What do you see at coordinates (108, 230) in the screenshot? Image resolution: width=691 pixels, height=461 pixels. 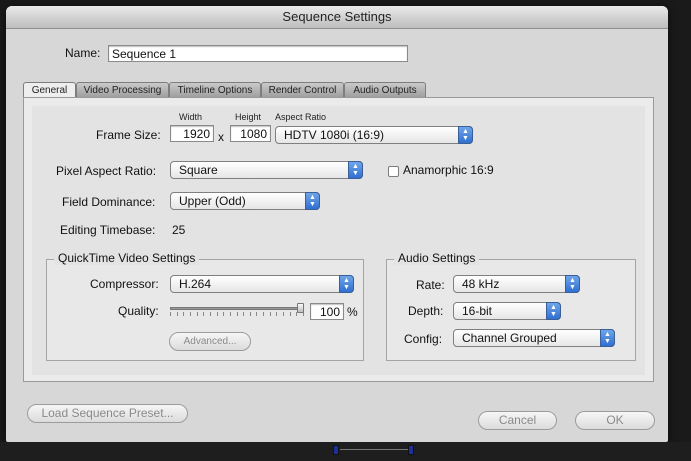 I see `editing-timebase-label: Editing Timebase:` at bounding box center [108, 230].